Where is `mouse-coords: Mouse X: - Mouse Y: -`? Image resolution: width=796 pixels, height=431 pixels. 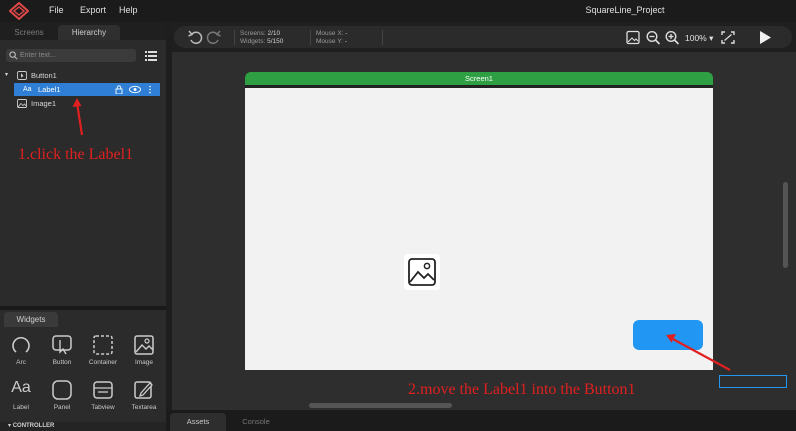
mouse-coords: Mouse X: - Mouse Y: - is located at coordinates (331, 38).